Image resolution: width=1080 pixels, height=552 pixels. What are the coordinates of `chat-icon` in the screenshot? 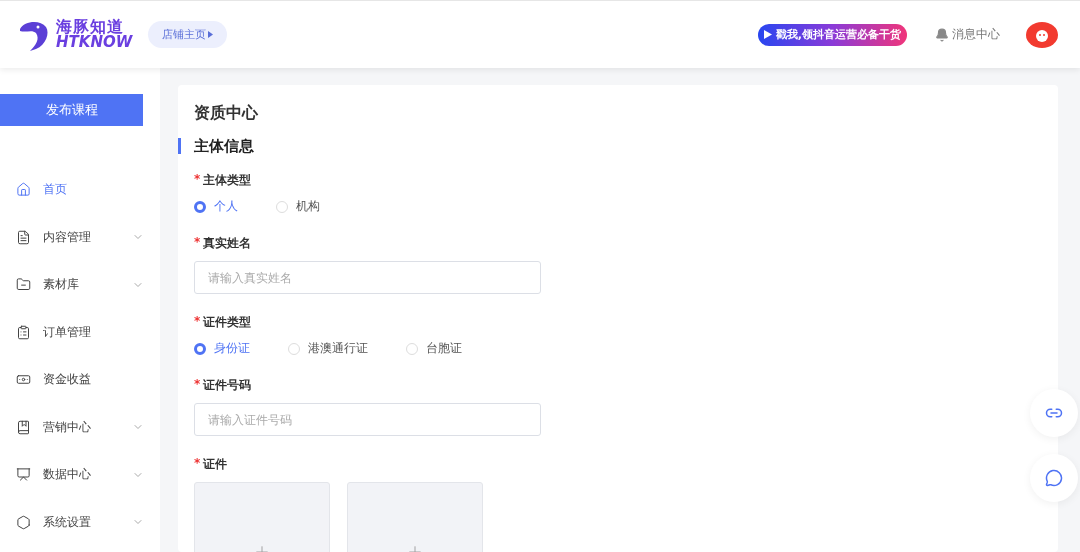 It's located at (1054, 478).